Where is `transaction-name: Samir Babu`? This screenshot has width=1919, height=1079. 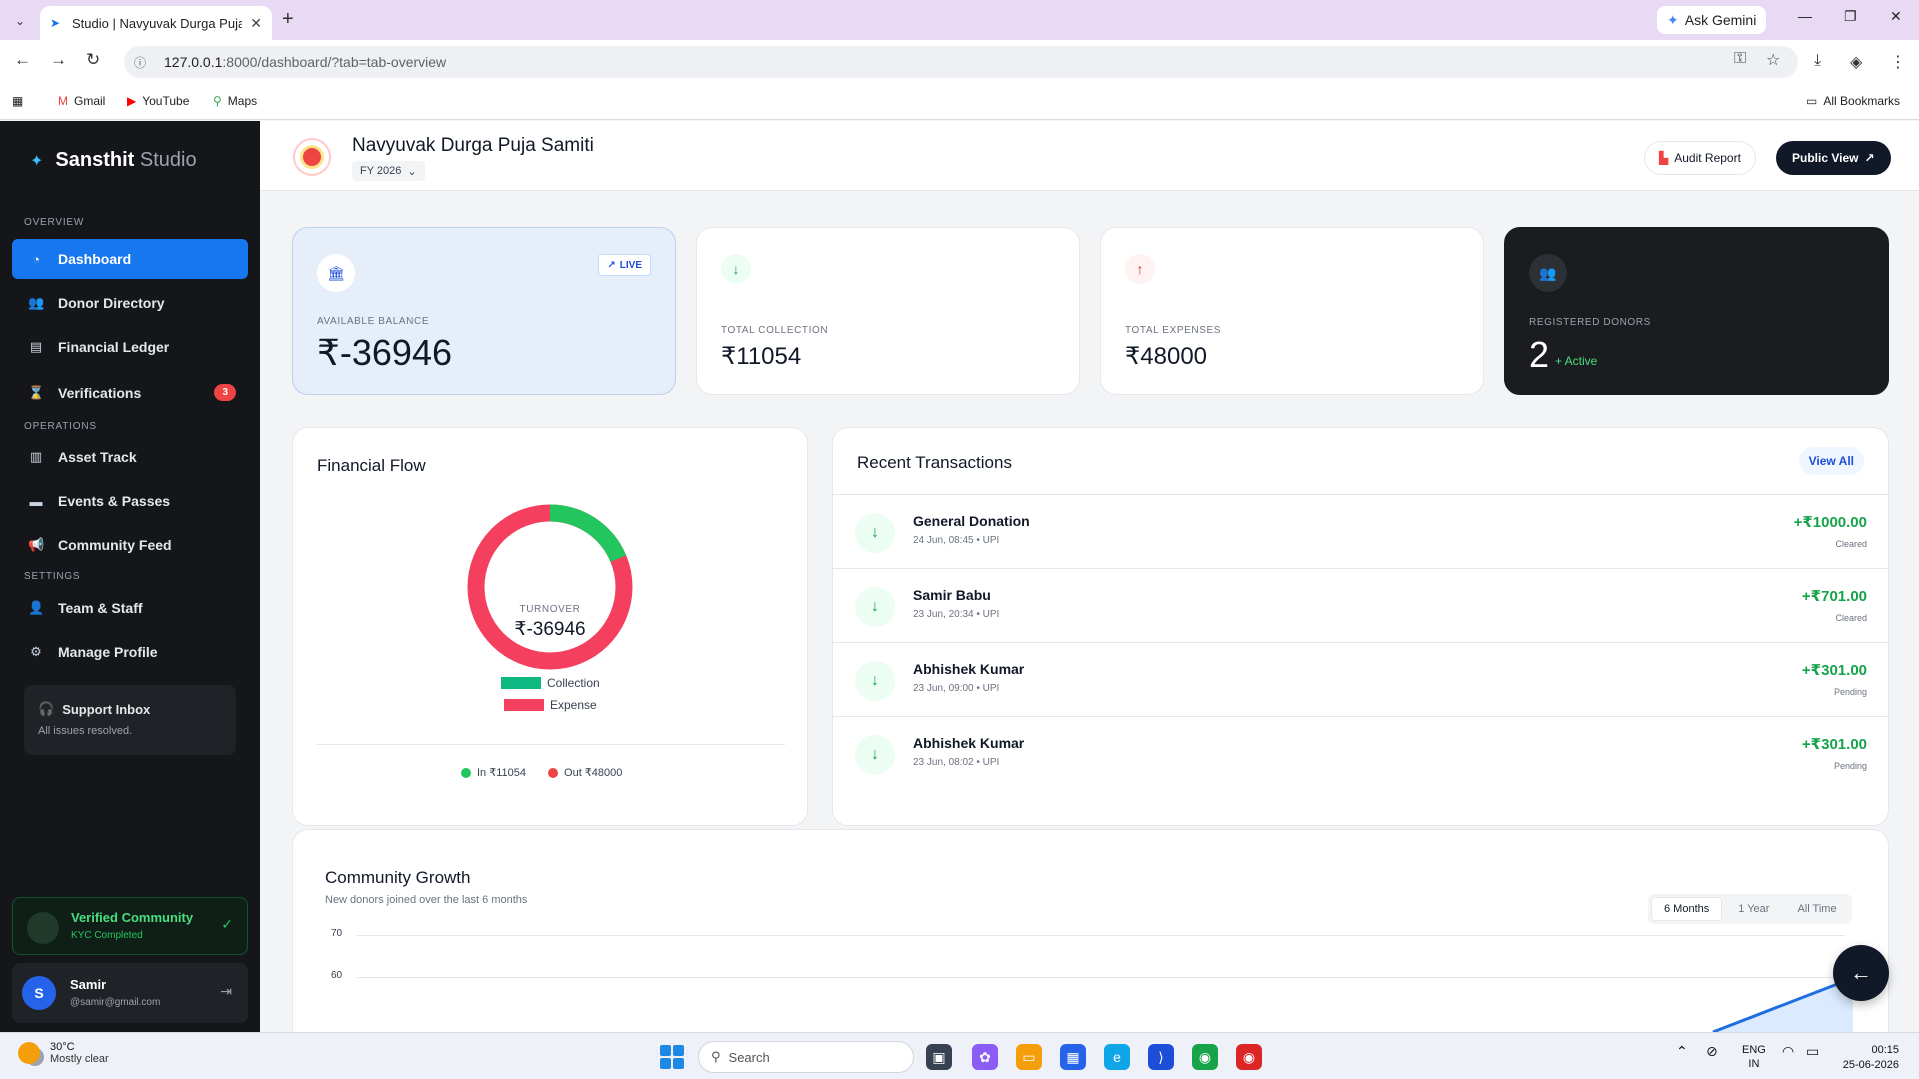 transaction-name: Samir Babu is located at coordinates (952, 595).